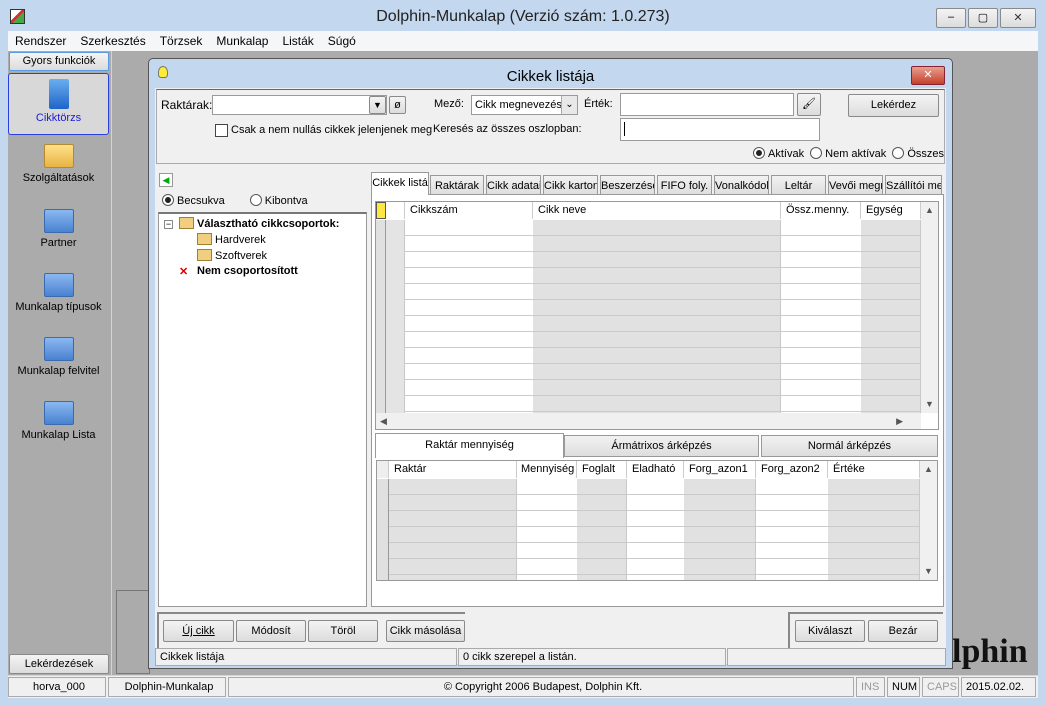 The width and height of the screenshot is (1046, 705). What do you see at coordinates (836, 657) in the screenshot?
I see `dialog-status-right` at bounding box center [836, 657].